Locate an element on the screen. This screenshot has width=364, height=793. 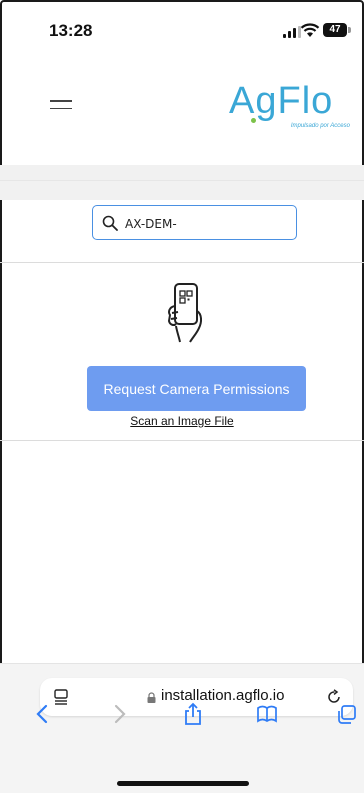
search-box is located at coordinates (194, 222).